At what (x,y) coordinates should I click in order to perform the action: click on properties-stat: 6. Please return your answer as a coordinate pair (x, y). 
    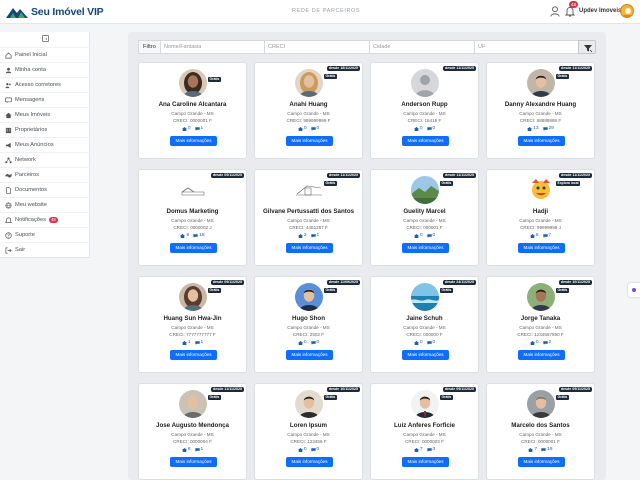
    Looking at the image, I should click on (184, 235).